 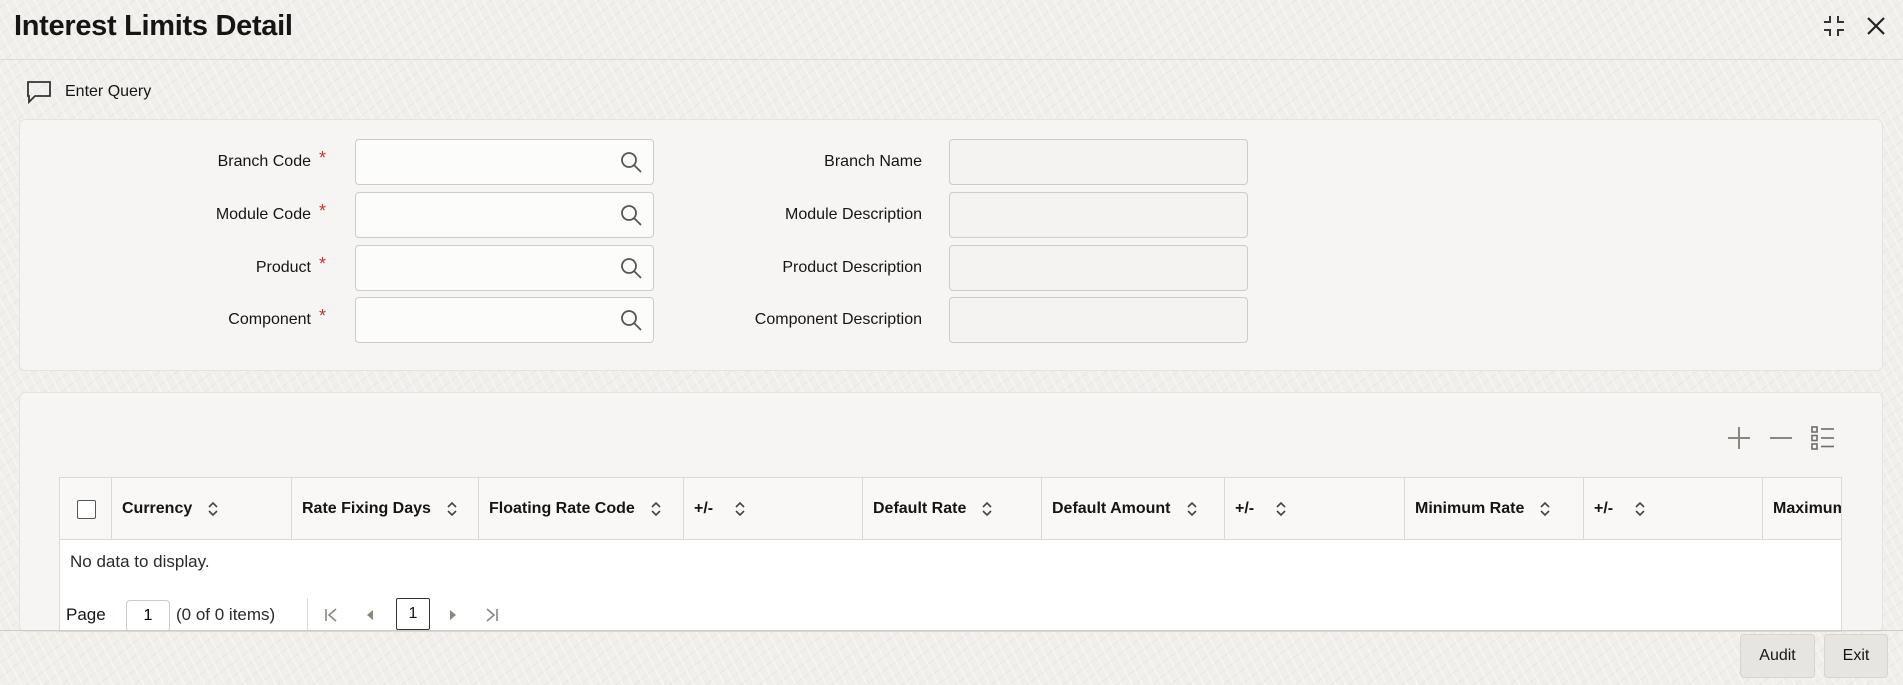 What do you see at coordinates (1739, 438) in the screenshot?
I see `add-icon` at bounding box center [1739, 438].